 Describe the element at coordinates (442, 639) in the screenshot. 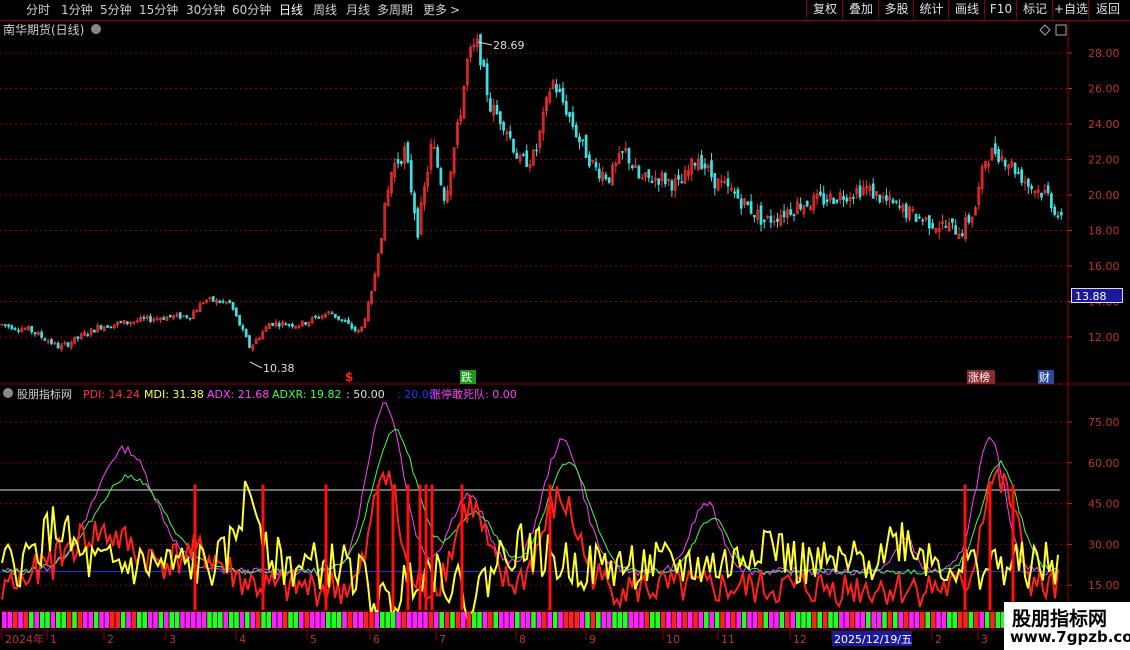

I see `date-label: 7` at that location.